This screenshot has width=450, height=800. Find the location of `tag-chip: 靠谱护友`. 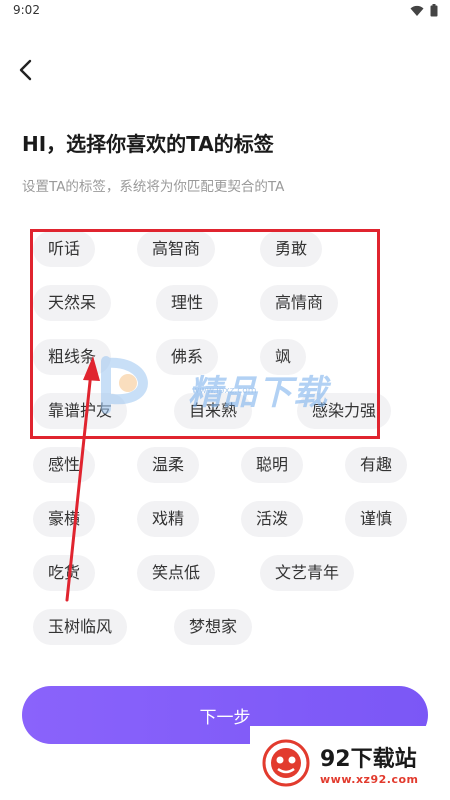

tag-chip: 靠谱护友 is located at coordinates (80, 411).